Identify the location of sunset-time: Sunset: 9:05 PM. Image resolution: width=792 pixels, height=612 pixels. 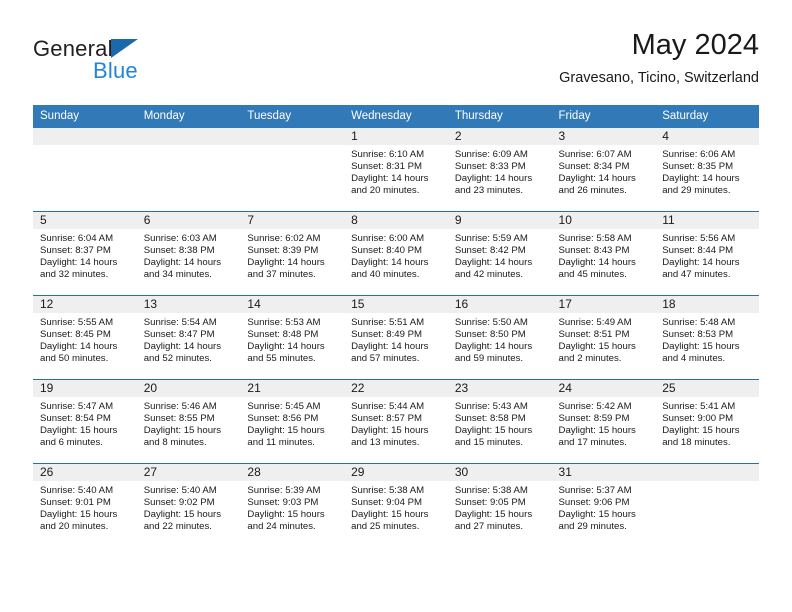
(490, 503).